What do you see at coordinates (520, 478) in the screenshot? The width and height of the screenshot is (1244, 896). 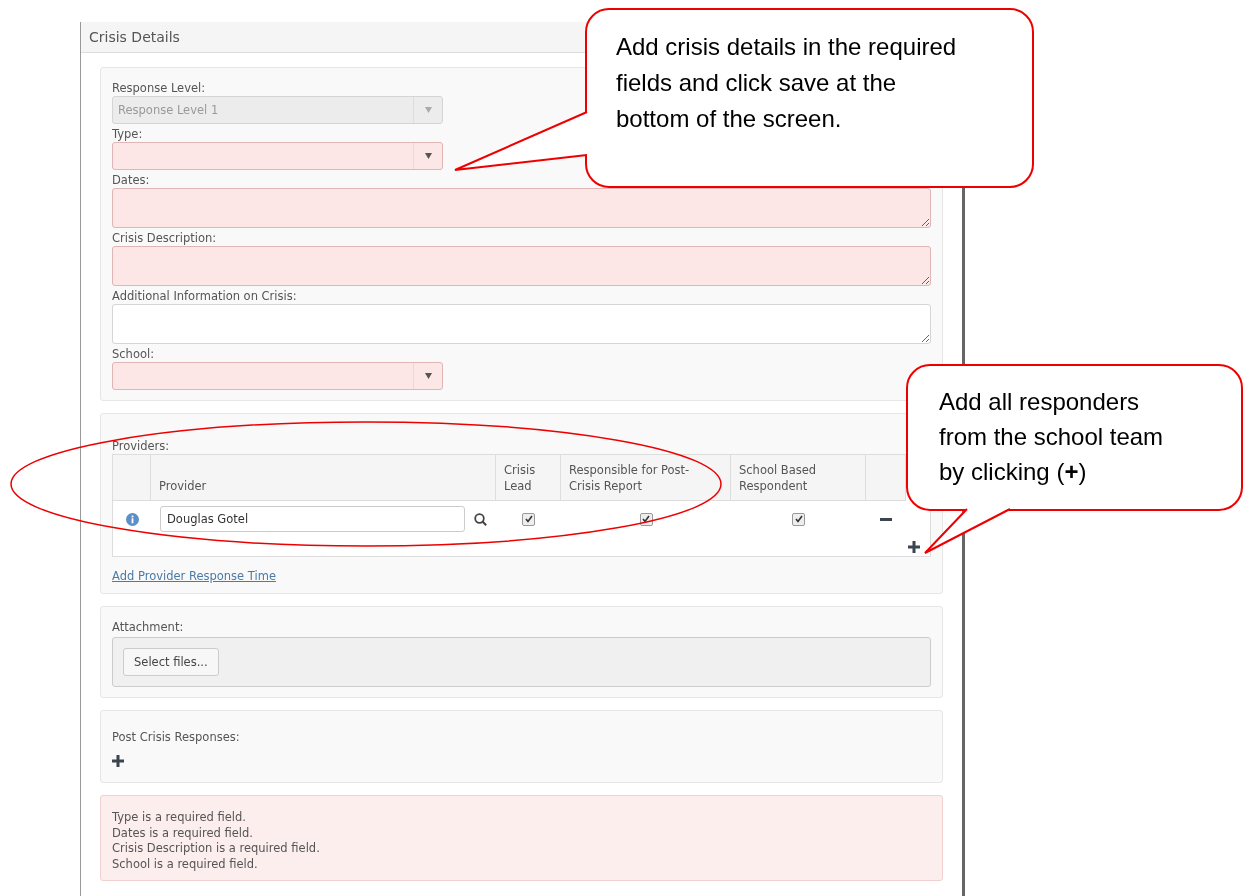 I see `column-header: Crisis Lead` at bounding box center [520, 478].